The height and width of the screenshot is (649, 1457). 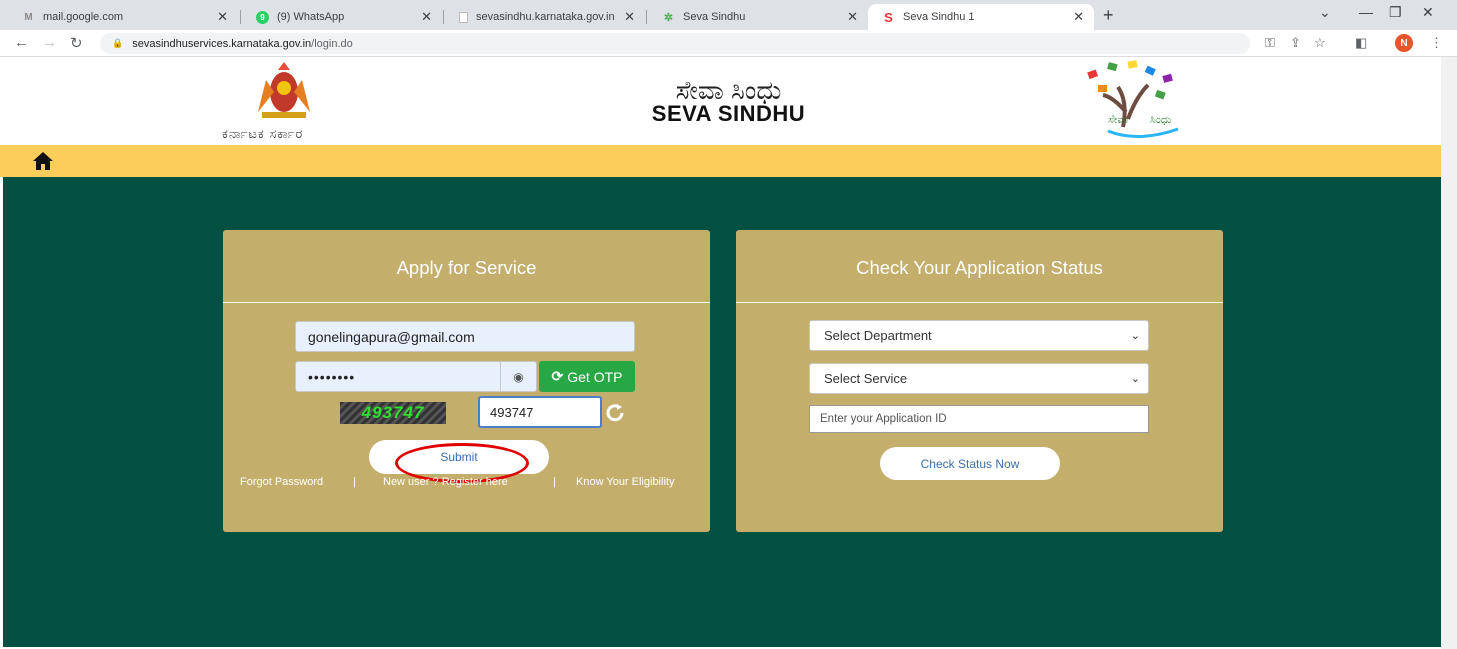 I want to click on check-status-button: Check Status Now, so click(x=970, y=463).